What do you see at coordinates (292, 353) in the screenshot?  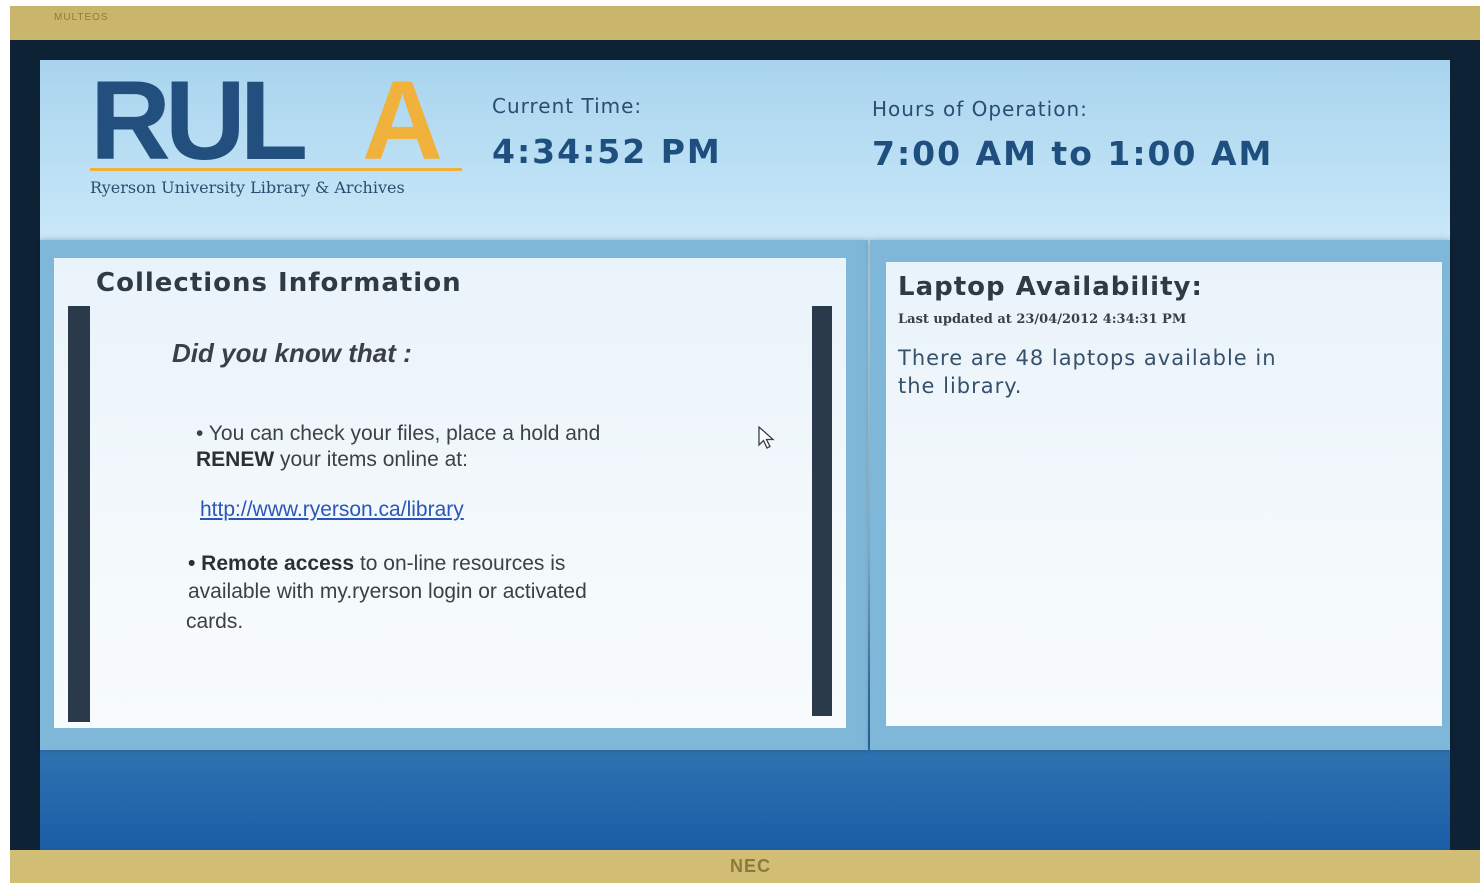 I see `slide-heading: Did you know that :` at bounding box center [292, 353].